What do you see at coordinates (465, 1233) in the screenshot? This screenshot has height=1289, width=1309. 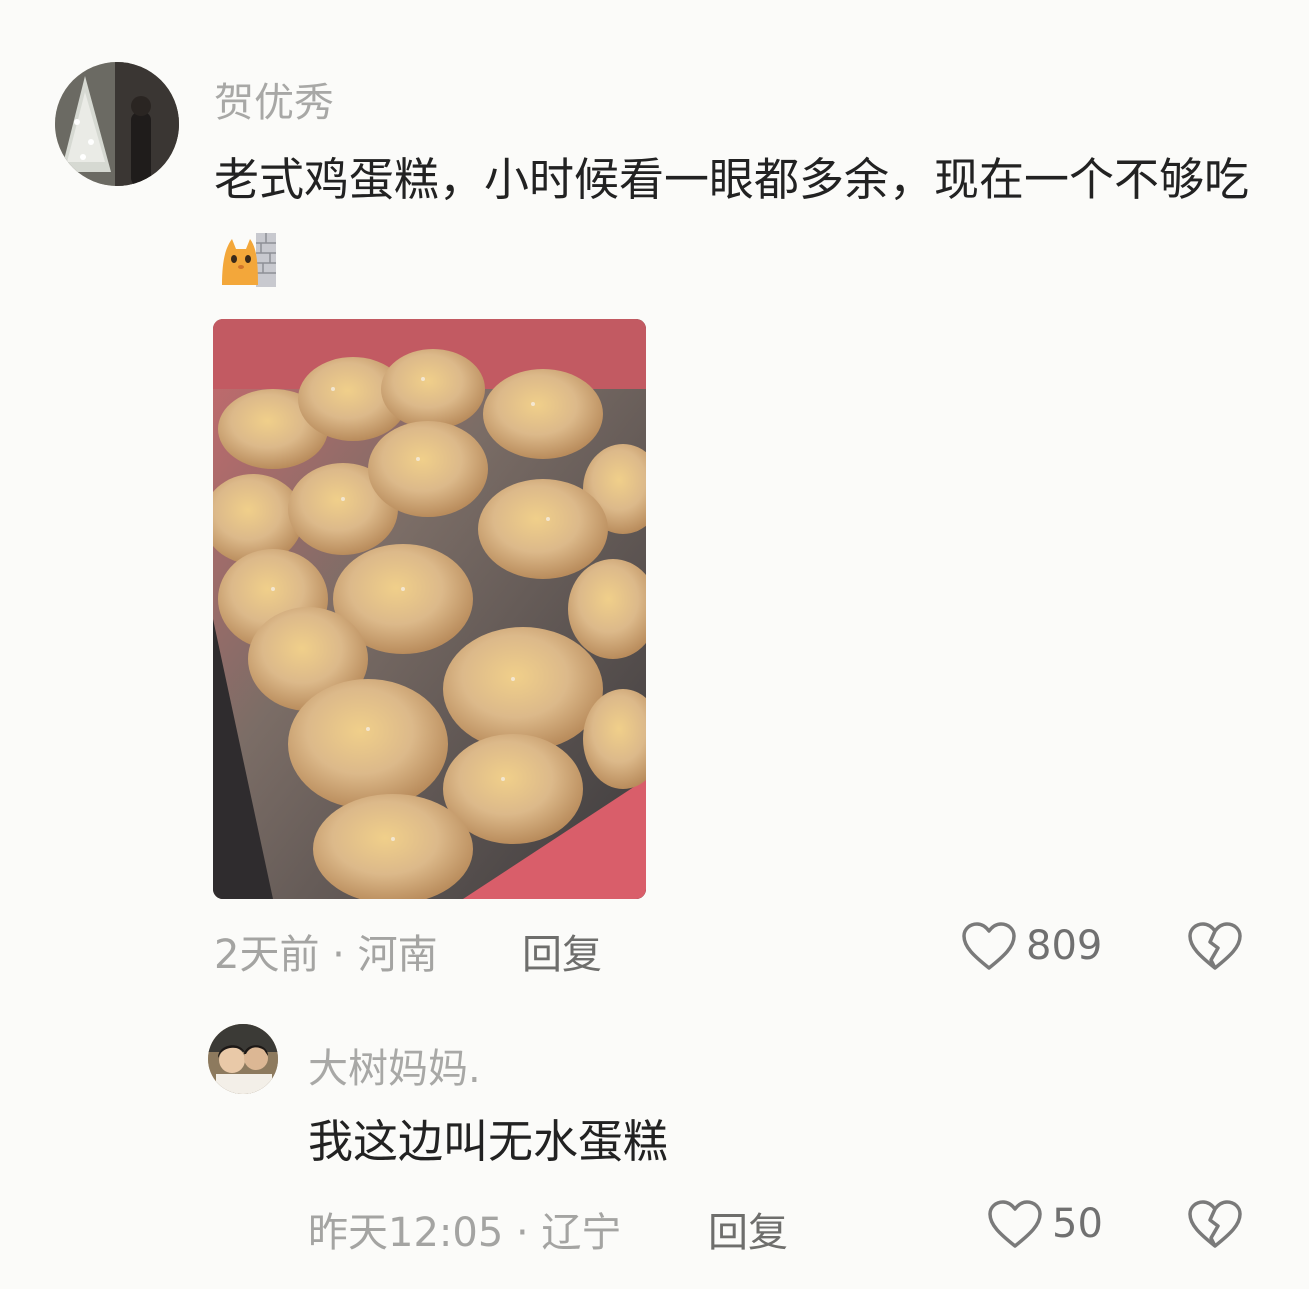 I see `comment-meta: 昨天12:05 · 辽宁` at bounding box center [465, 1233].